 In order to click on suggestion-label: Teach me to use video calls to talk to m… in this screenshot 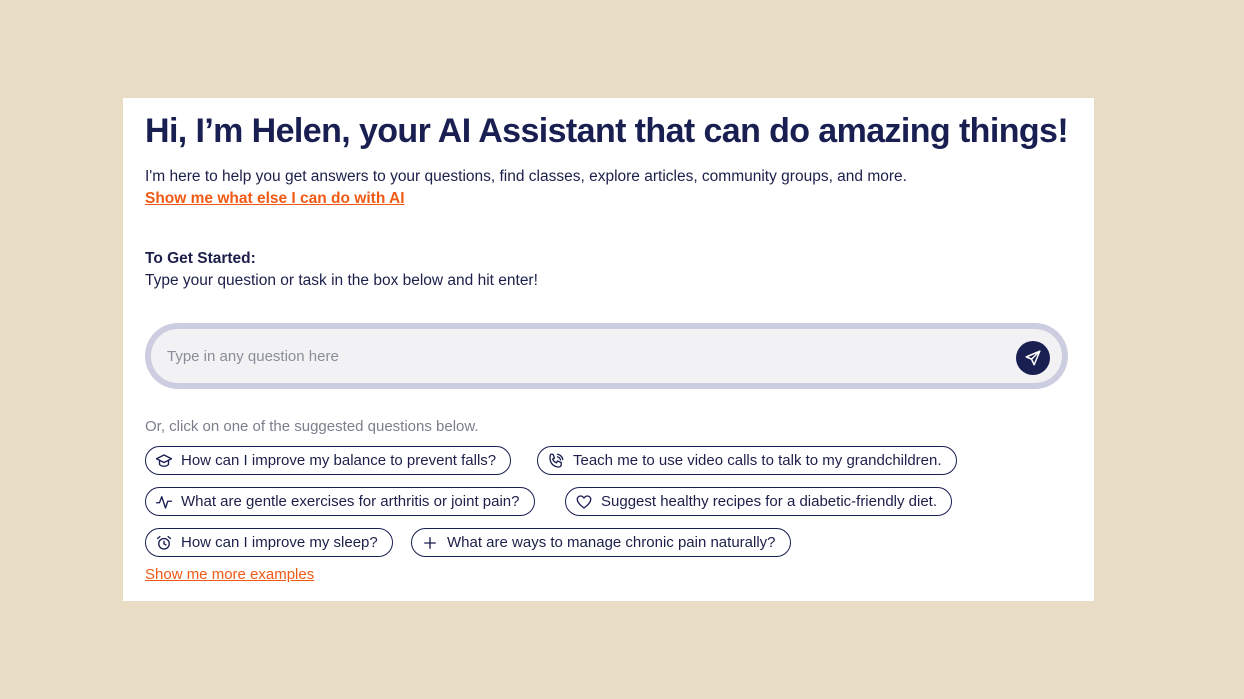, I will do `click(757, 460)`.